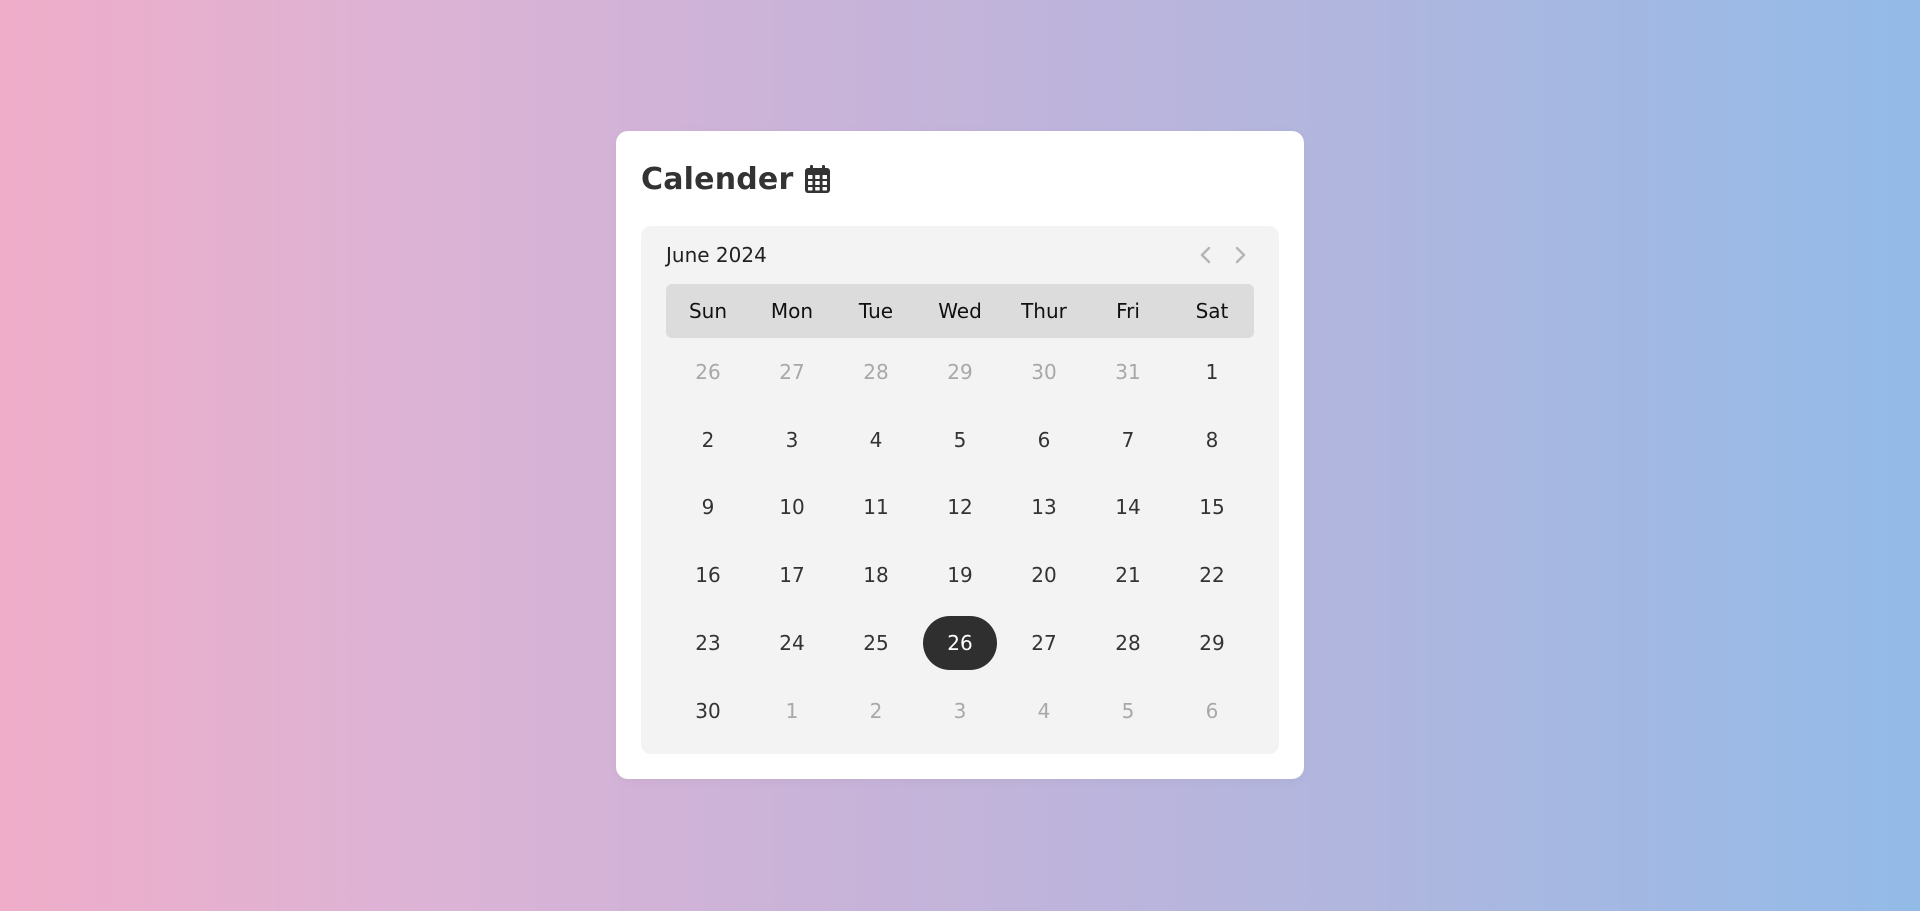  What do you see at coordinates (792, 311) in the screenshot?
I see `weekday-label: Mon` at bounding box center [792, 311].